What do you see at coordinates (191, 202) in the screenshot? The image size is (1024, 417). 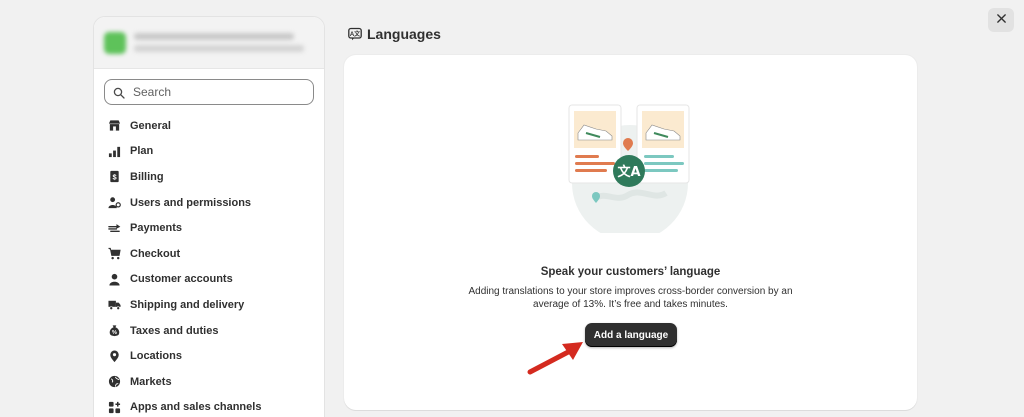 I see `sidebar-item-label: Users and permissions` at bounding box center [191, 202].